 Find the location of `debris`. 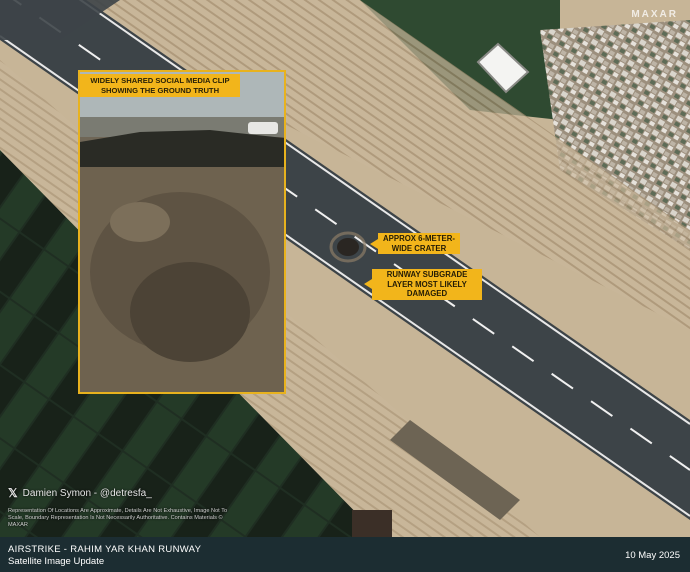

debris is located at coordinates (140, 222).